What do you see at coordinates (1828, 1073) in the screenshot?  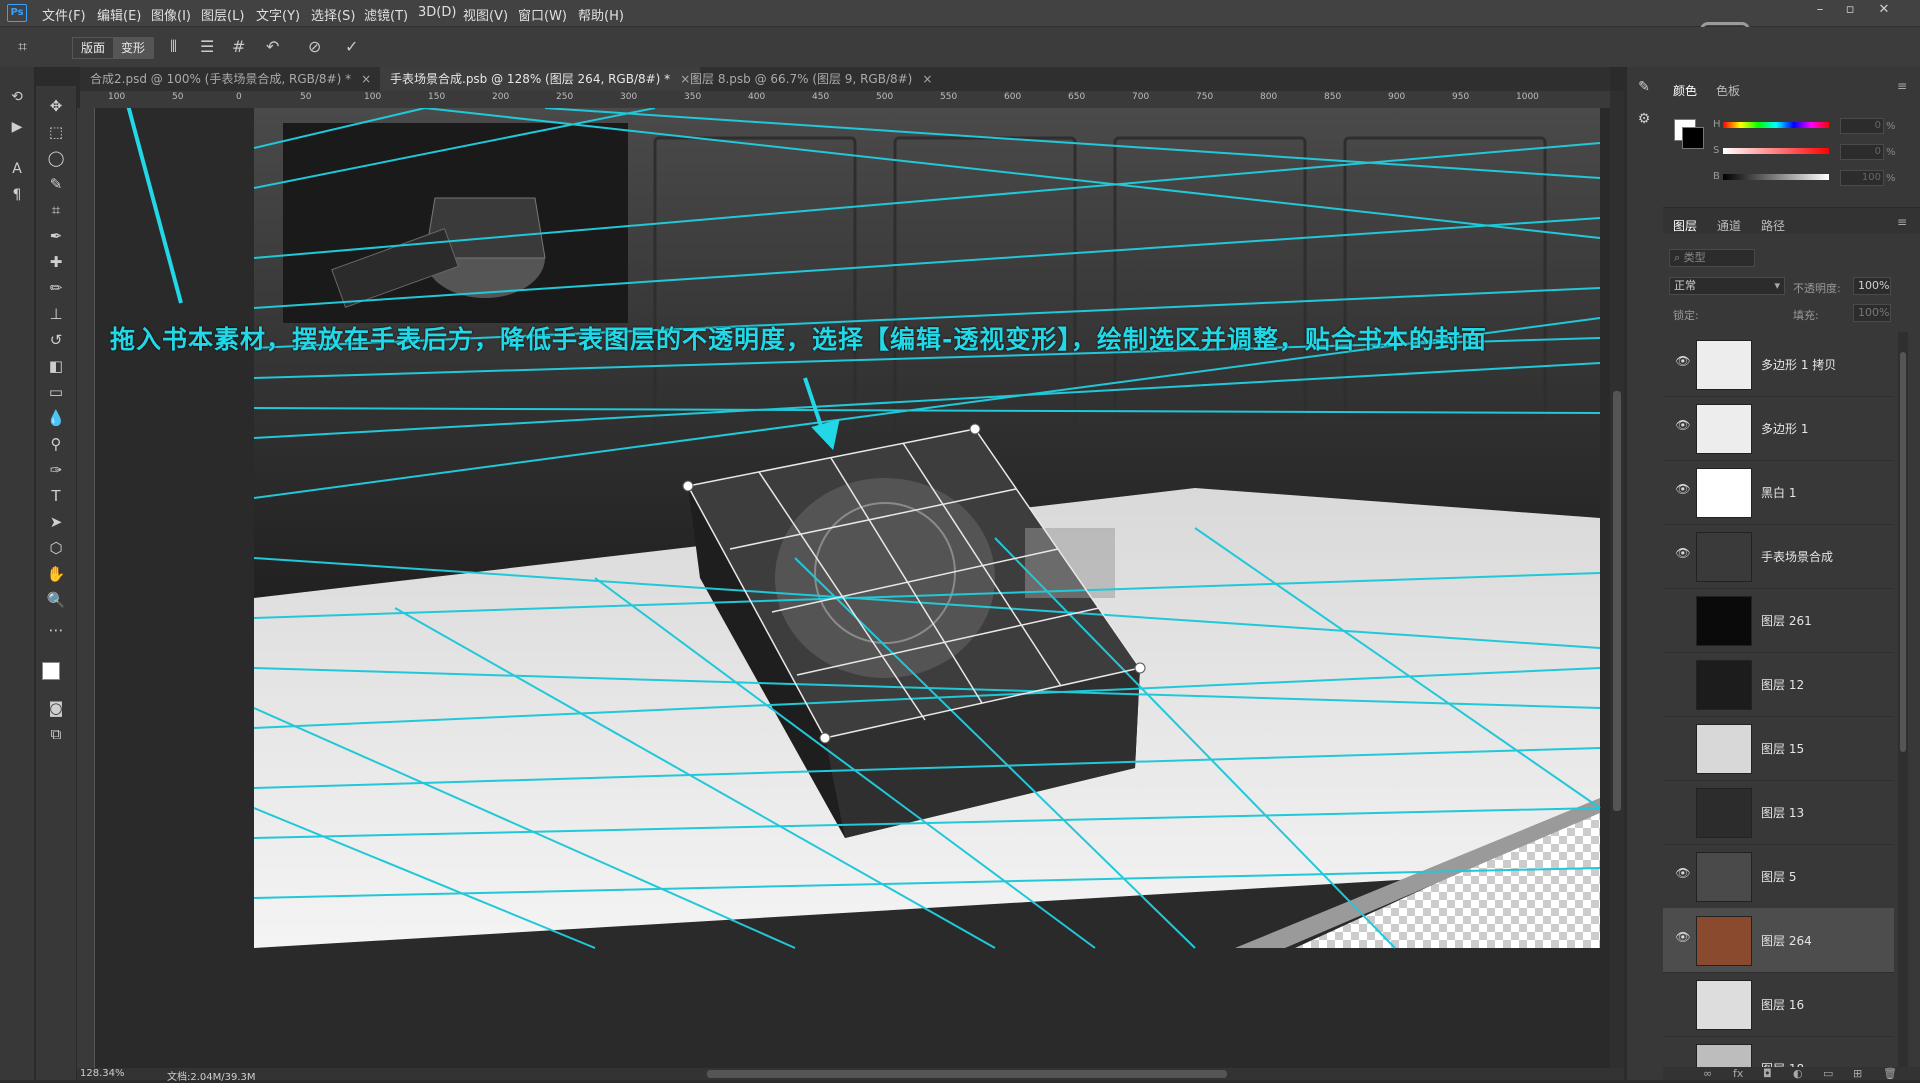 I see `new-group-icon: ▭` at bounding box center [1828, 1073].